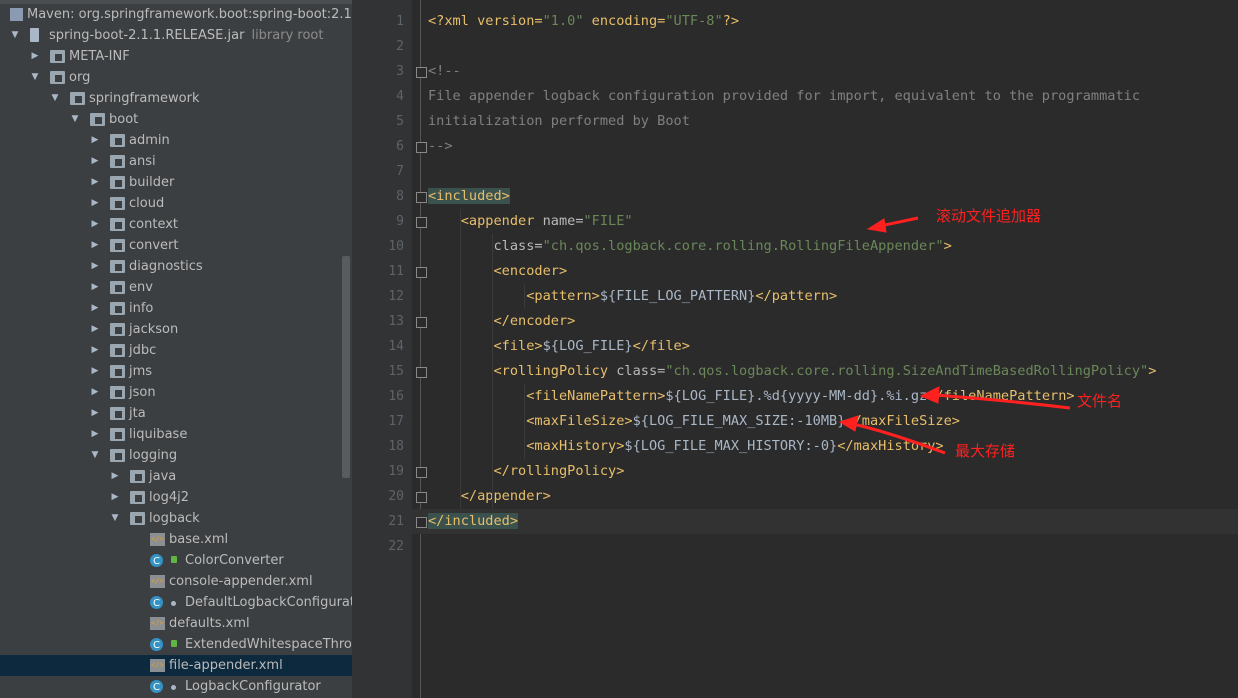 The width and height of the screenshot is (1238, 698). What do you see at coordinates (176, 581) in the screenshot?
I see `tree-node: console-appender.xml` at bounding box center [176, 581].